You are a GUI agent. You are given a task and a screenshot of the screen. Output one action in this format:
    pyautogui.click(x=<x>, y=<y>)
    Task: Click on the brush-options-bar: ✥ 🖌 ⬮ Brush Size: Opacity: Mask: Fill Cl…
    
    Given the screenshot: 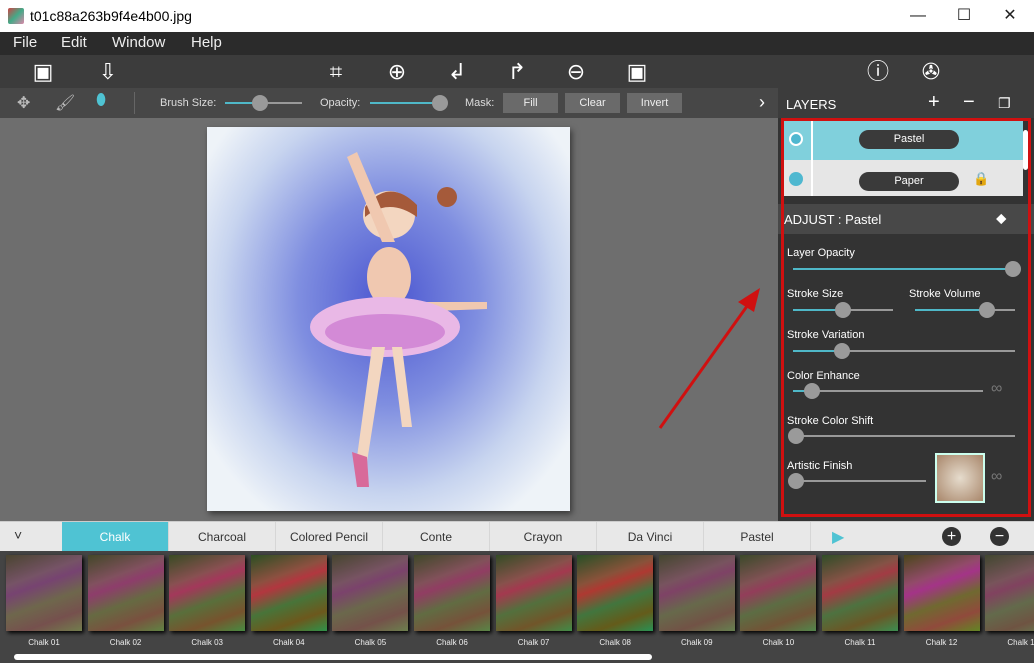 What is the action you would take?
    pyautogui.click(x=389, y=103)
    